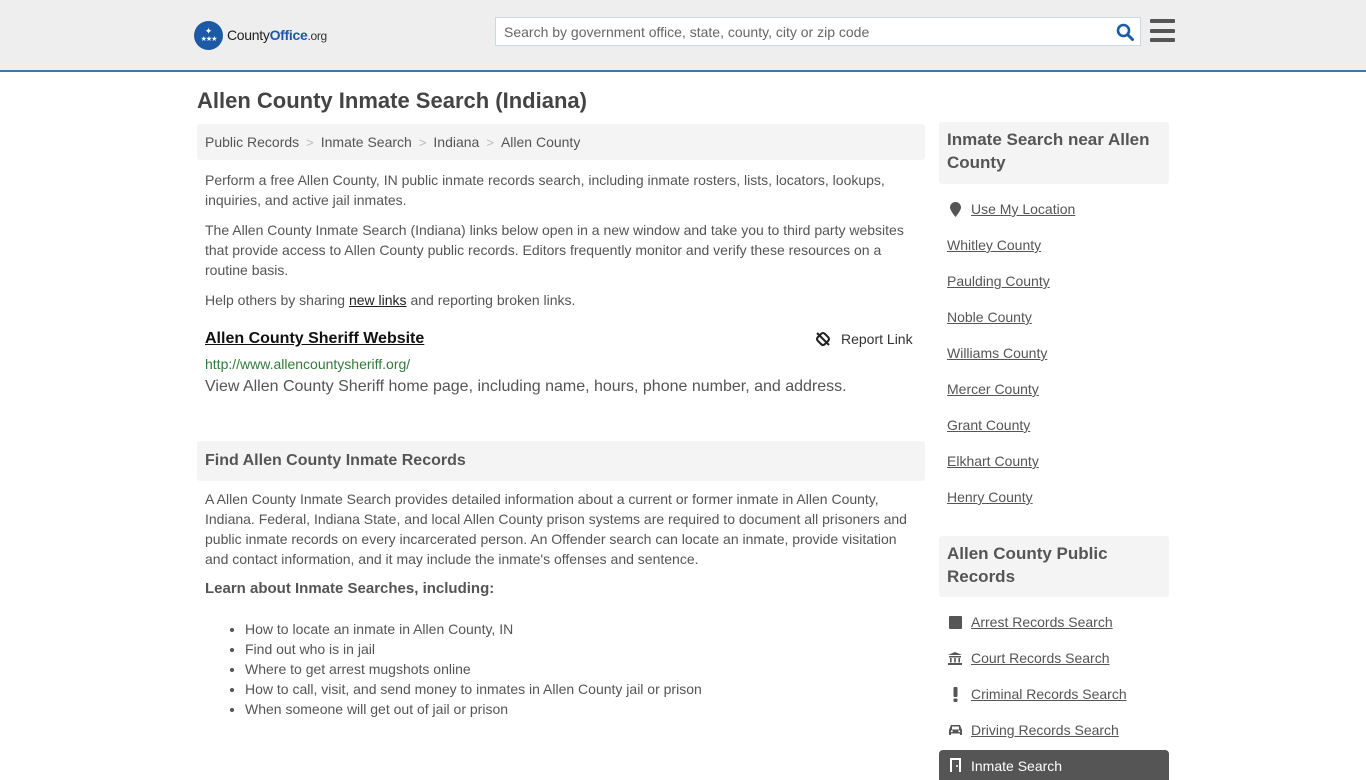  What do you see at coordinates (314, 339) in the screenshot?
I see `result-title-link: Allen County Sheriff Website` at bounding box center [314, 339].